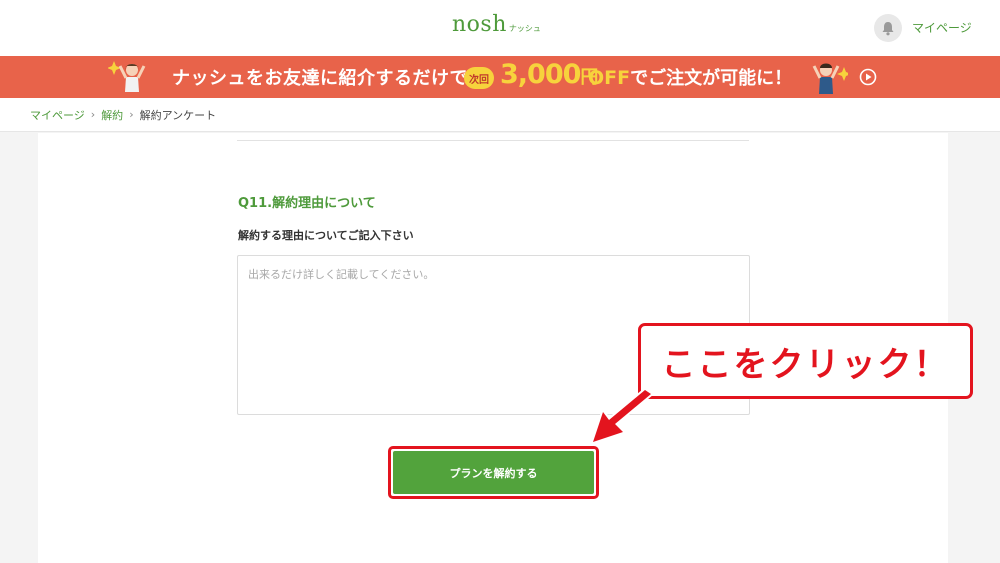 Image resolution: width=1000 pixels, height=563 pixels. Describe the element at coordinates (524, 28) in the screenshot. I see `logo-sub-text: ナッシュ` at that location.